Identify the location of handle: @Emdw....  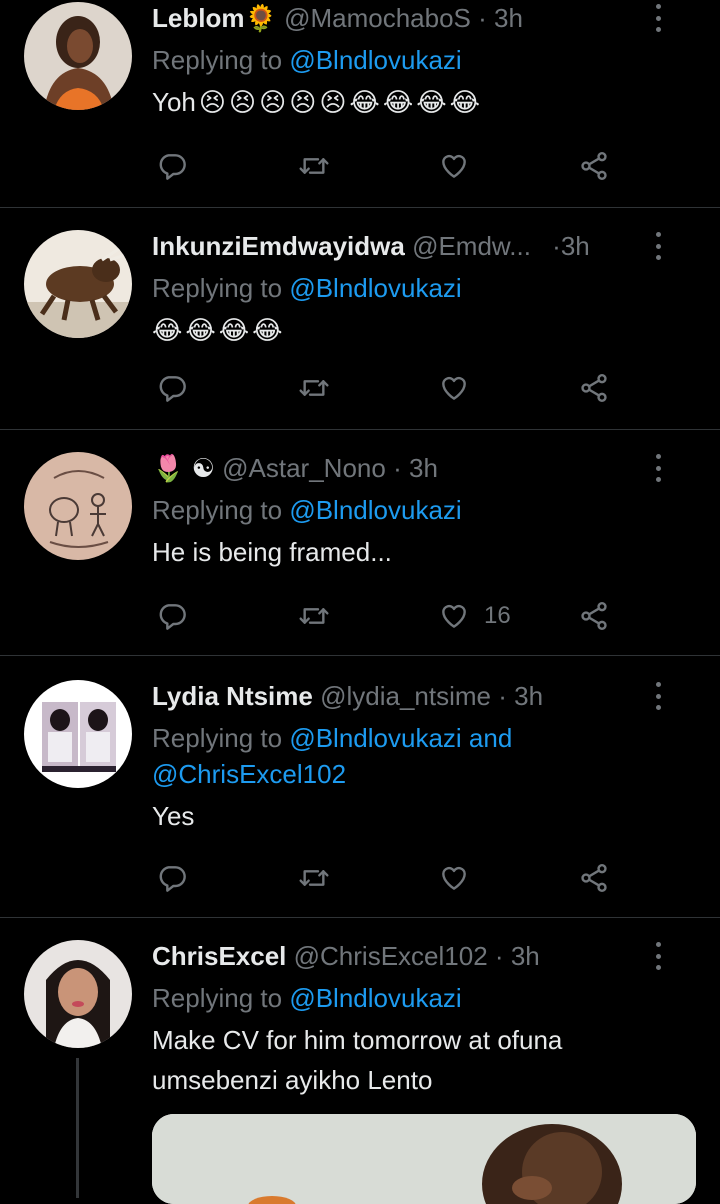
(471, 246).